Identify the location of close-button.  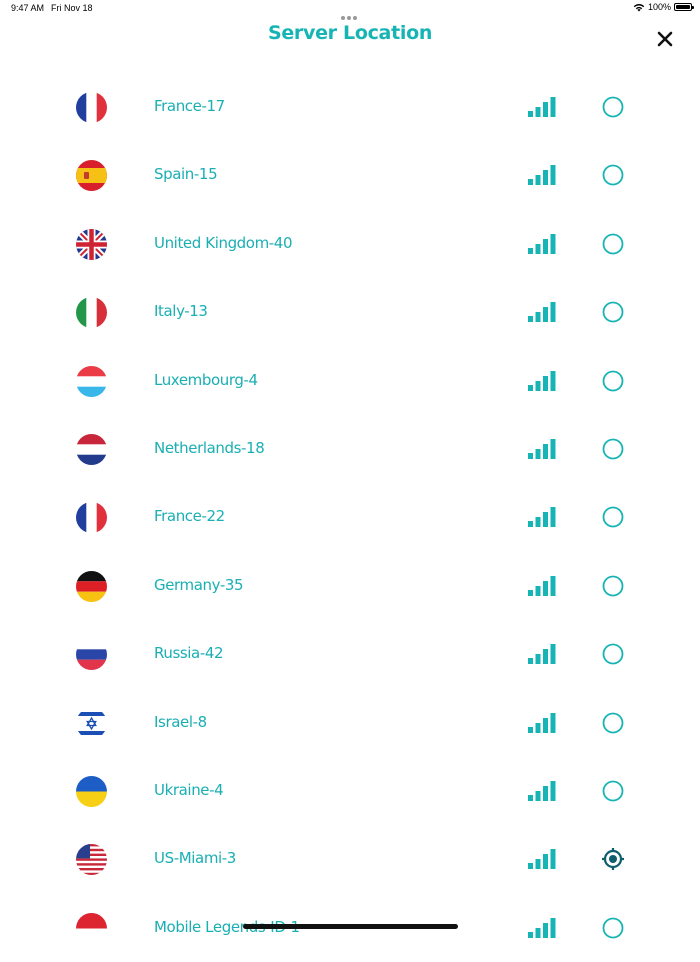
(665, 39).